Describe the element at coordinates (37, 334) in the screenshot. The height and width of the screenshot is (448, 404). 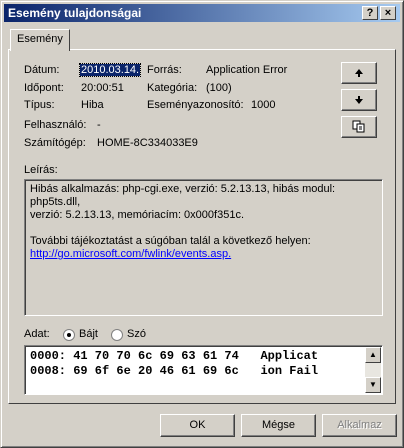
I see `data-label: Adat:` at that location.